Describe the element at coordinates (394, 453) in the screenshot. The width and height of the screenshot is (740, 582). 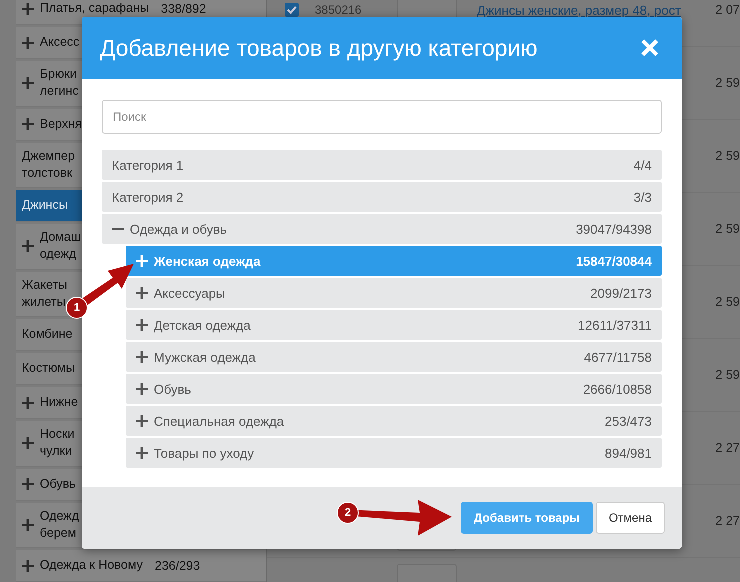
I see `category-item: Товары по уходу 894/981` at that location.